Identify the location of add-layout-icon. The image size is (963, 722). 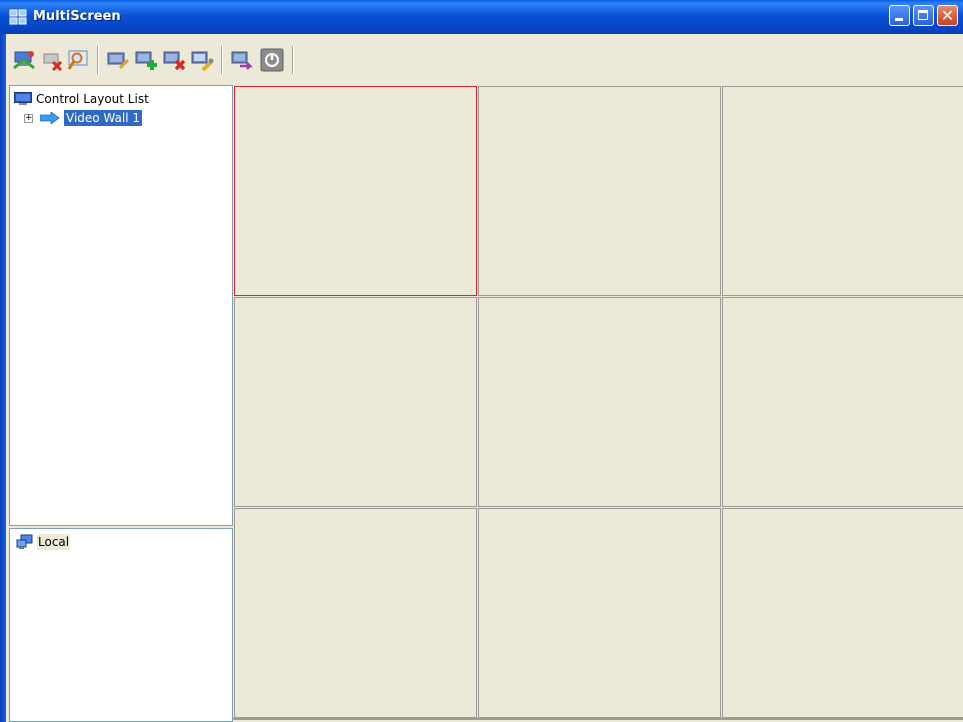
(146, 60).